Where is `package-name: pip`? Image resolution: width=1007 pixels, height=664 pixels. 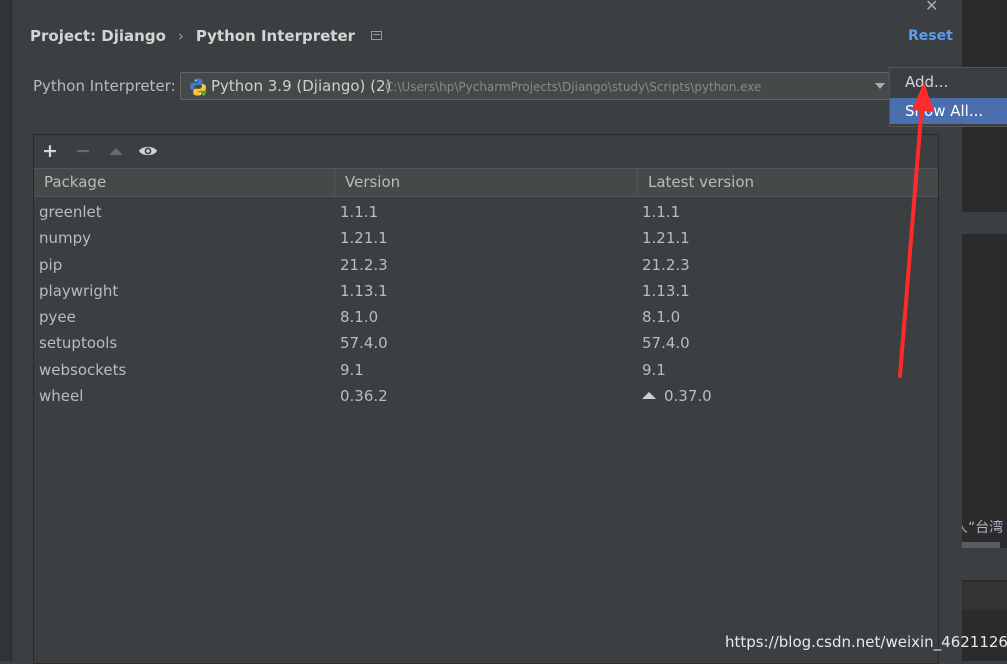 package-name: pip is located at coordinates (51, 264).